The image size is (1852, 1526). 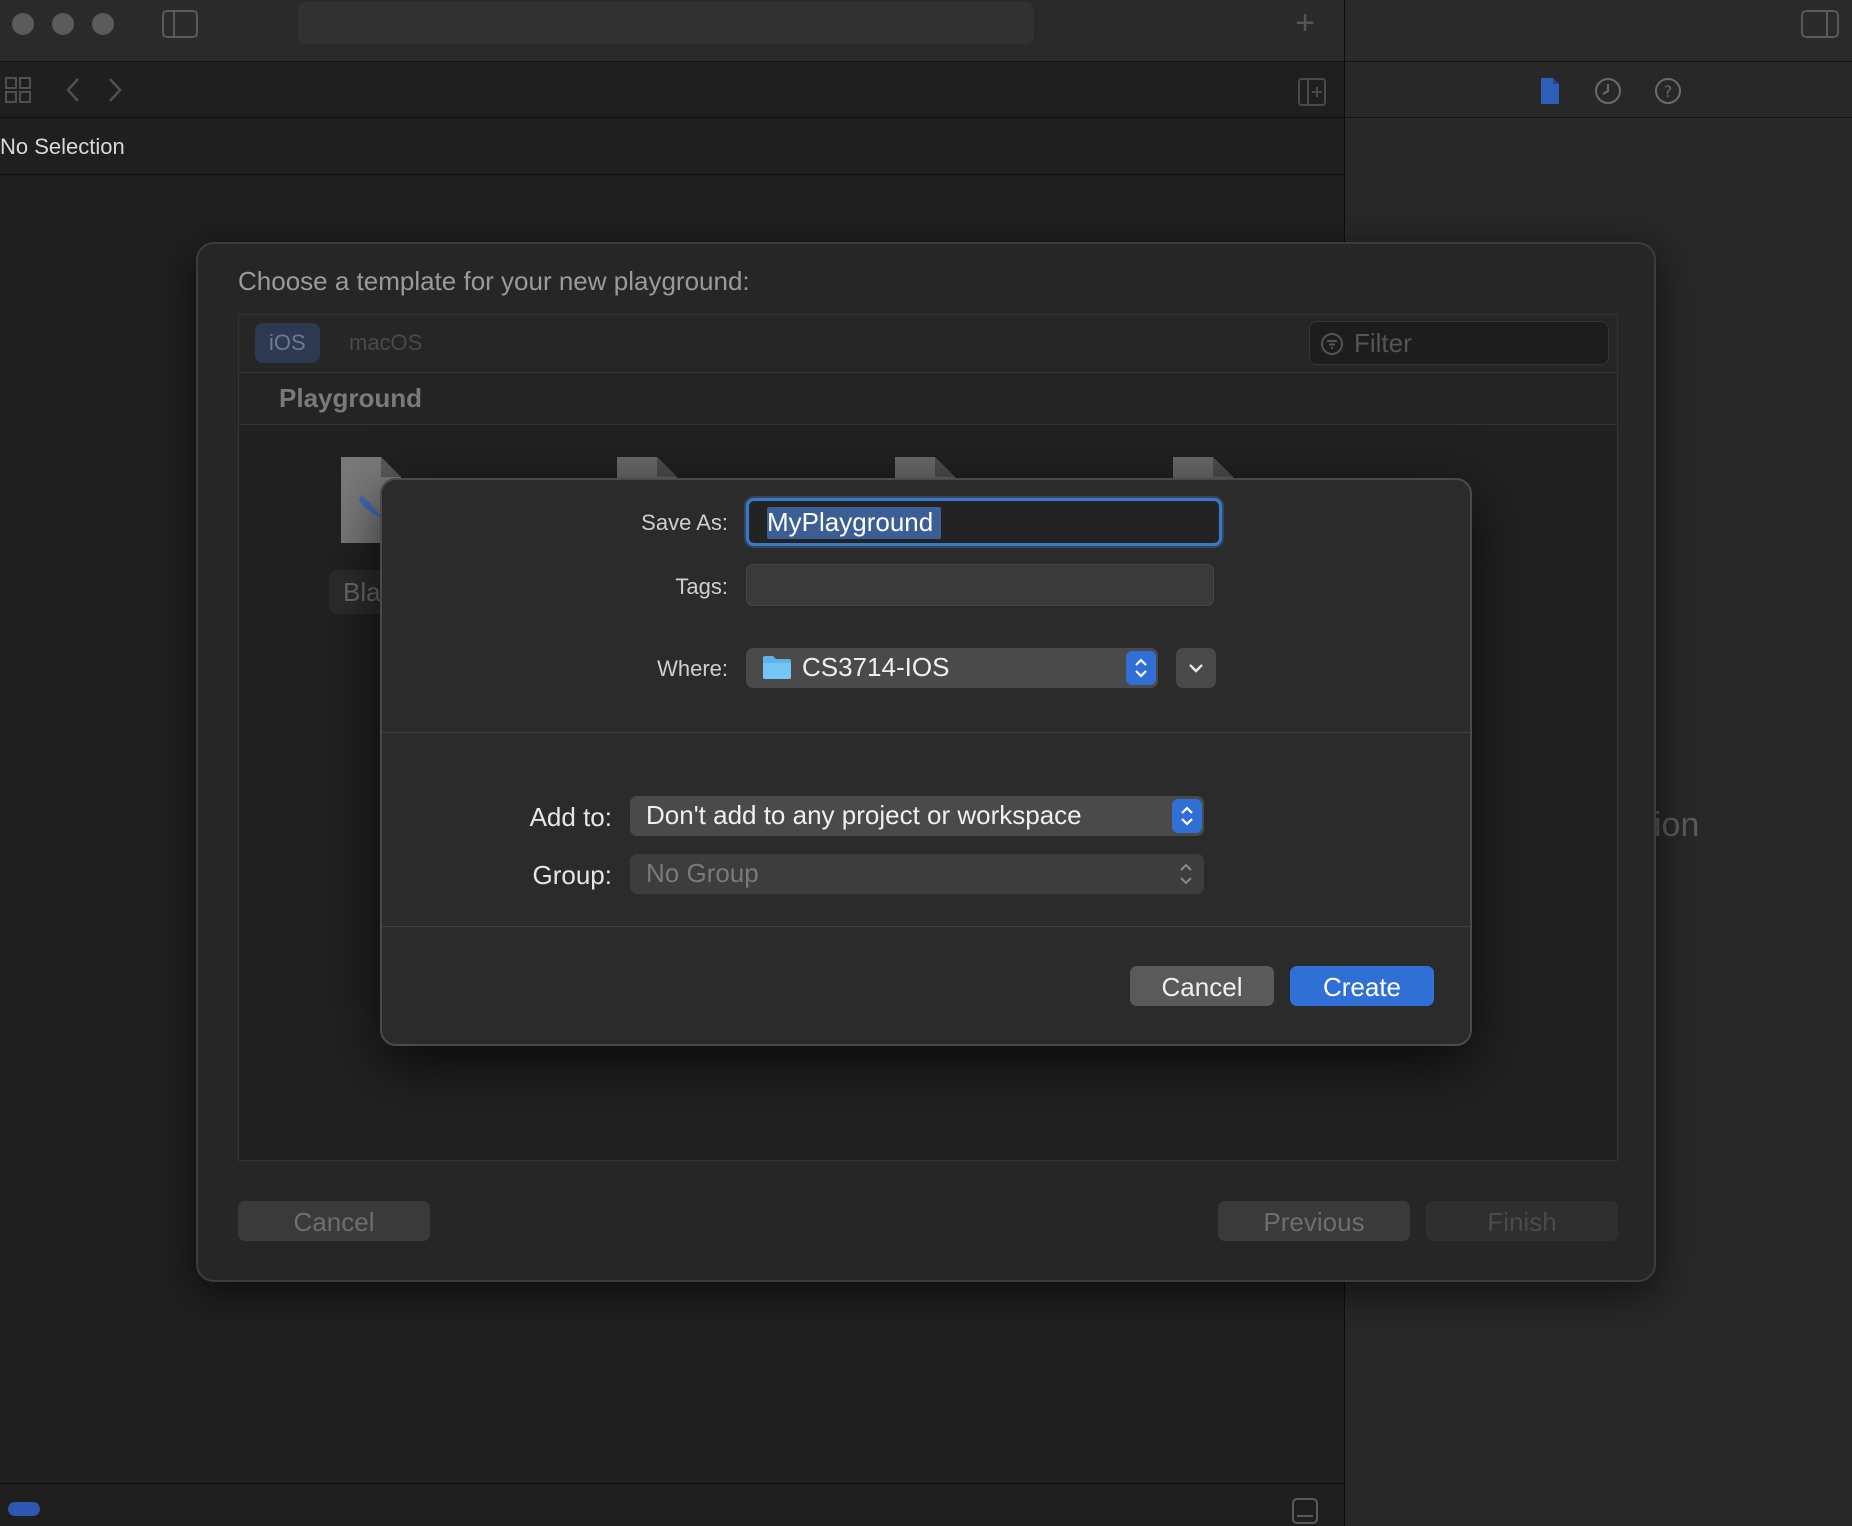 I want to click on where-label: Where:, so click(x=692, y=668).